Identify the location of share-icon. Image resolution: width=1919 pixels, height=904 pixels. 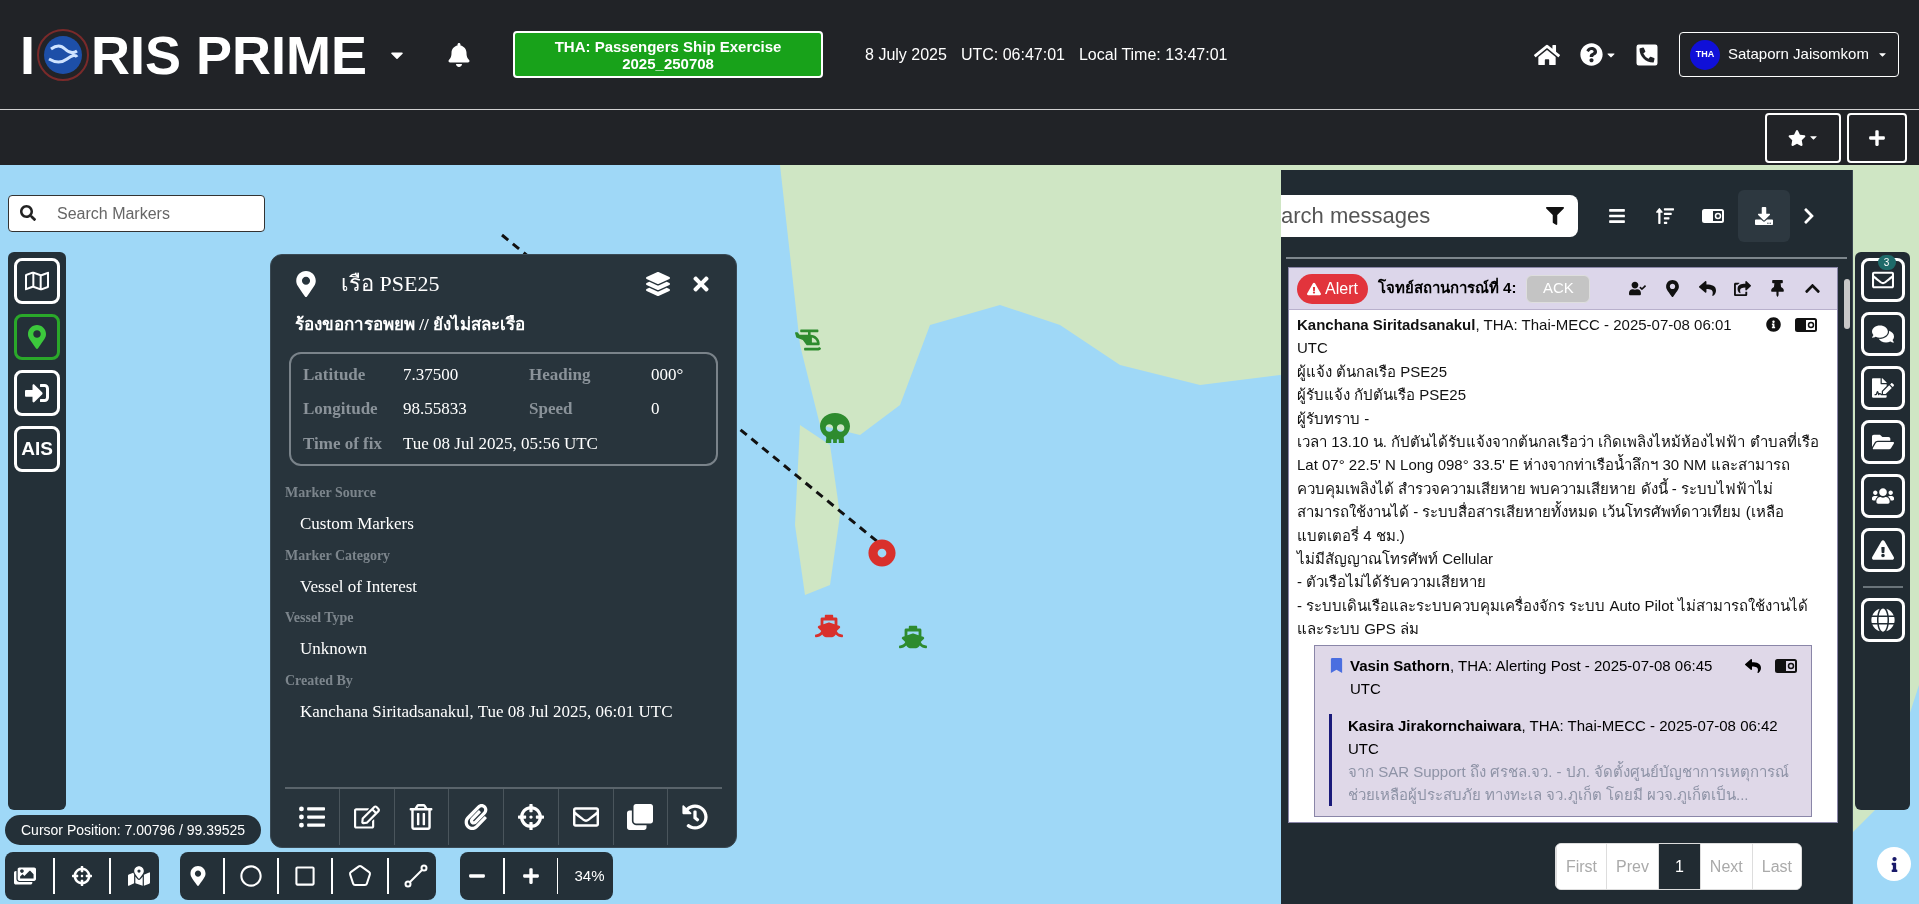
(1742, 288).